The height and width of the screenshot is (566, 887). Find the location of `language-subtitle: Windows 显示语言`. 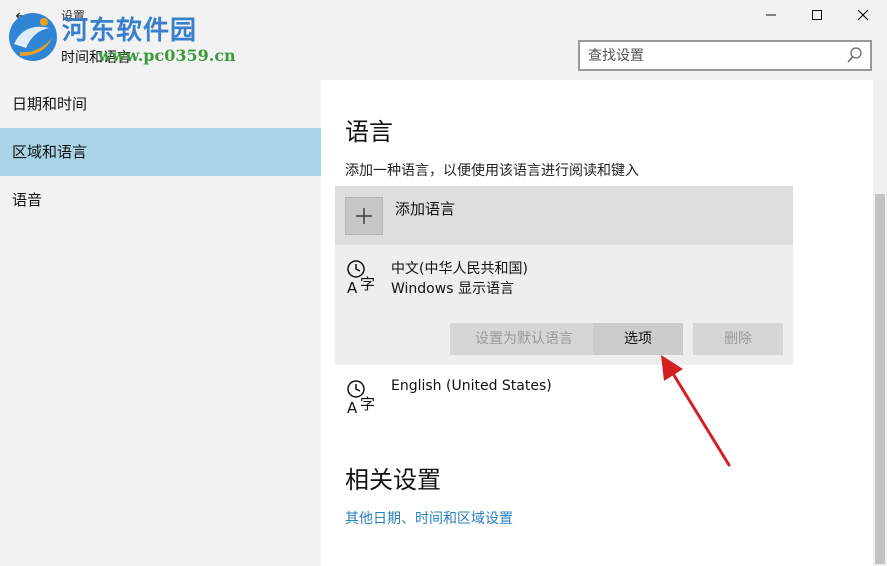

language-subtitle: Windows 显示语言 is located at coordinates (452, 289).